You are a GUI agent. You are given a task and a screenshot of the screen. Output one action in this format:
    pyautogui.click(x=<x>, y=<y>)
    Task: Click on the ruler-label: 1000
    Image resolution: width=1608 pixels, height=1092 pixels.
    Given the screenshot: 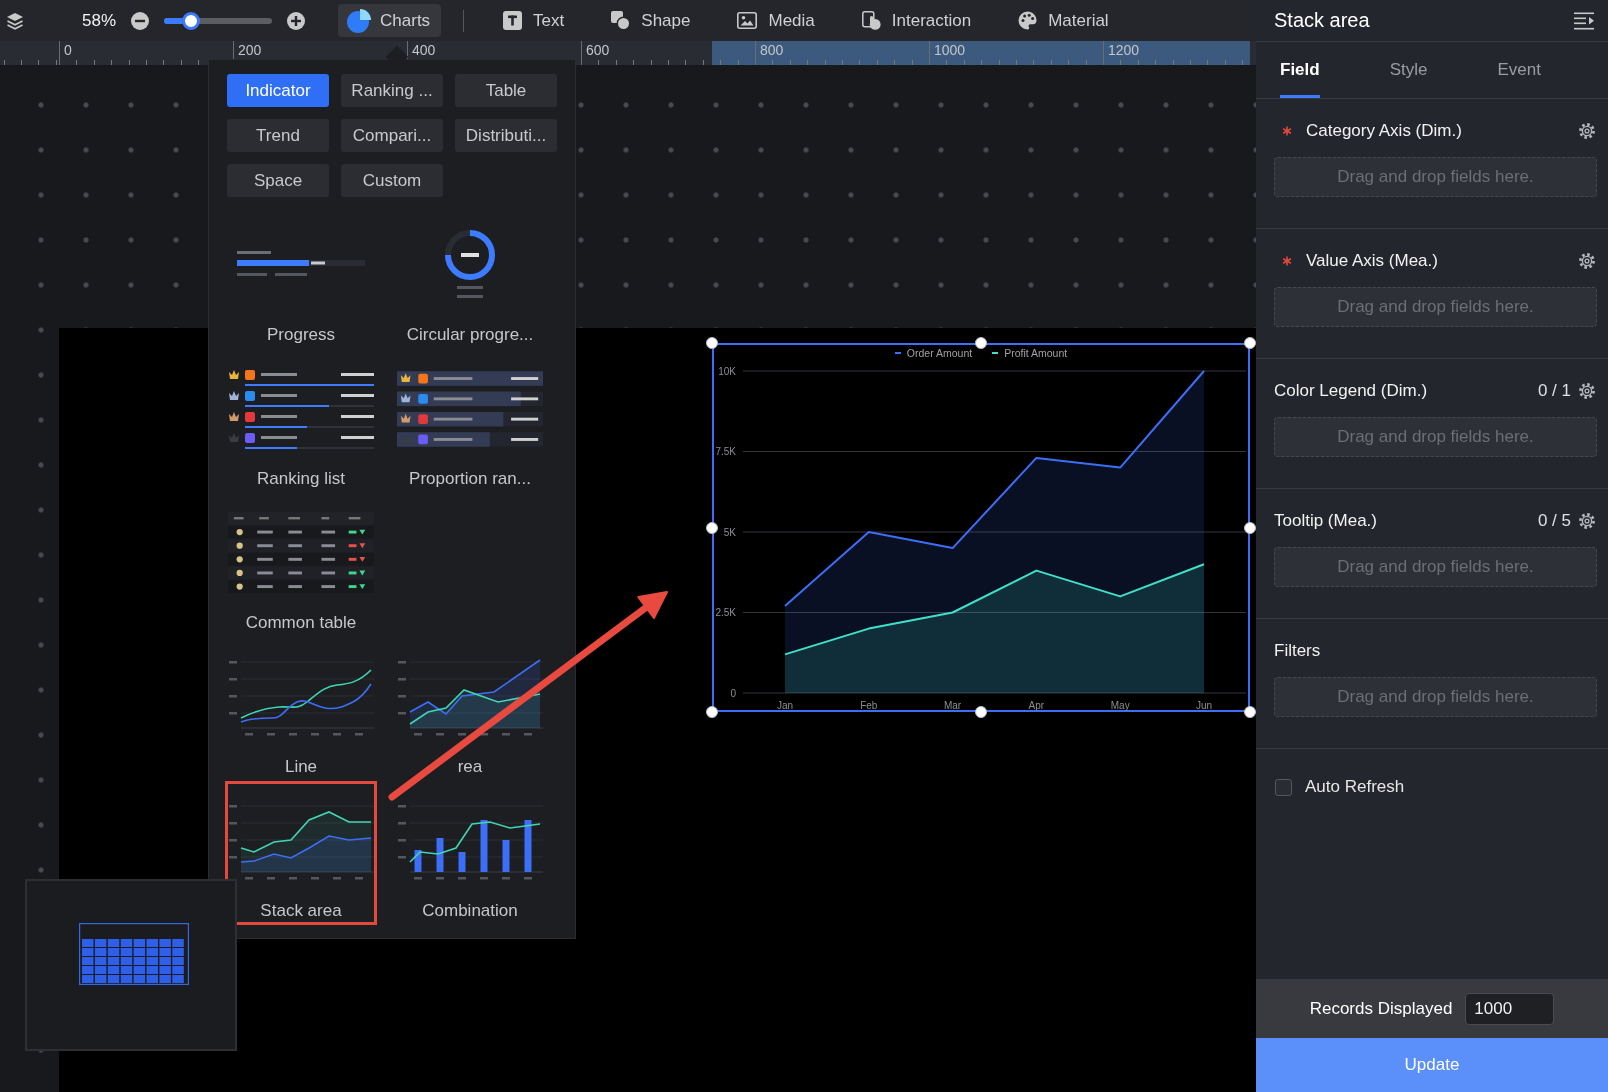 What is the action you would take?
    pyautogui.click(x=949, y=50)
    